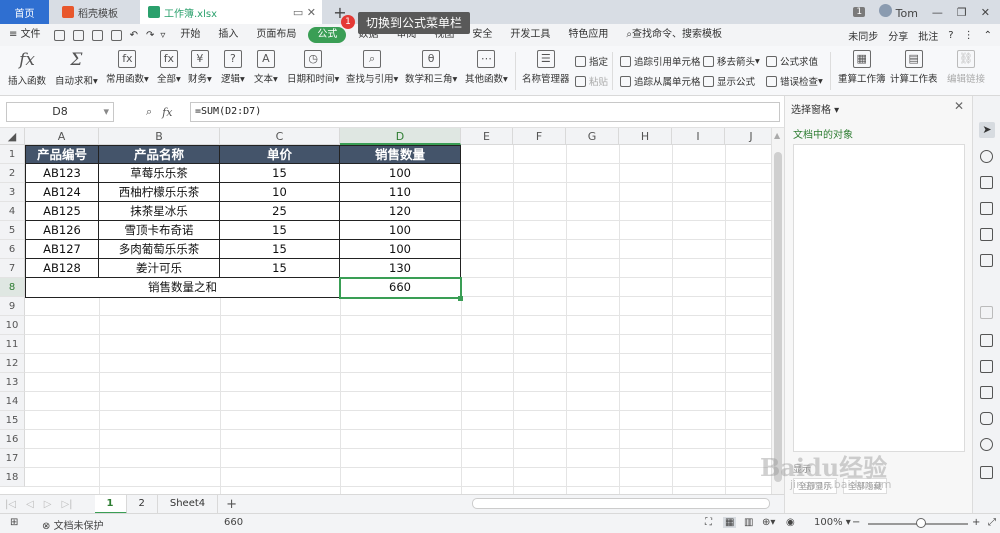  Describe the element at coordinates (62, 268) in the screenshot. I see `table-cell: AB128` at that location.